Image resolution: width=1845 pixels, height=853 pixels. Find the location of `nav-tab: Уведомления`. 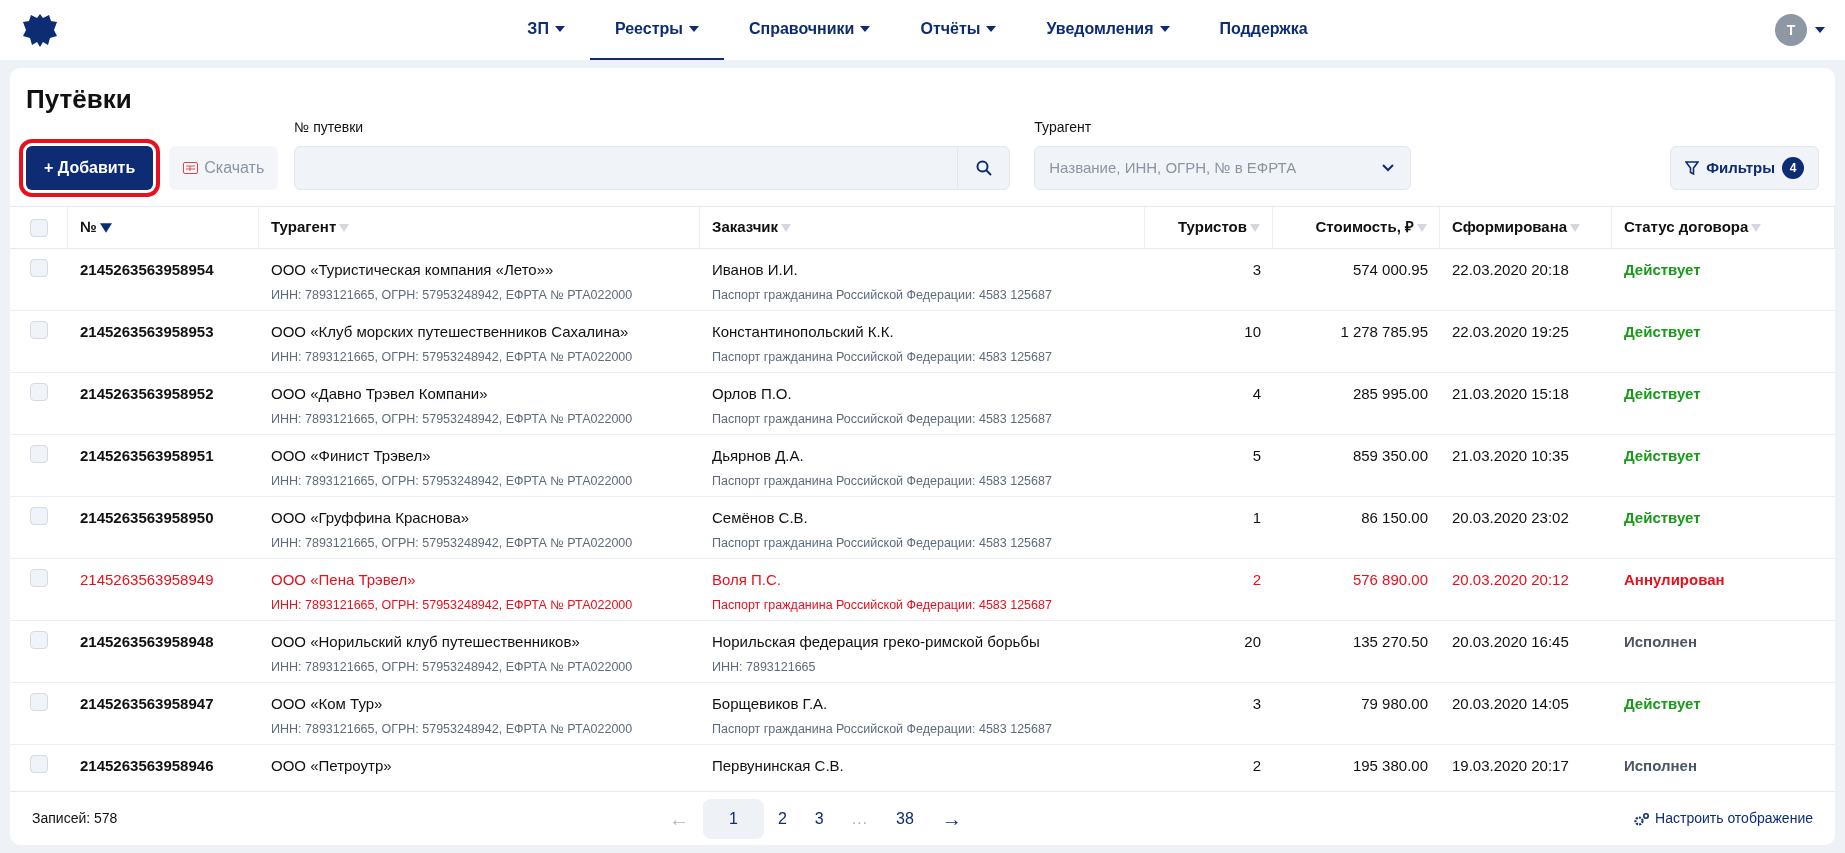

nav-tab: Уведомления is located at coordinates (1108, 30).